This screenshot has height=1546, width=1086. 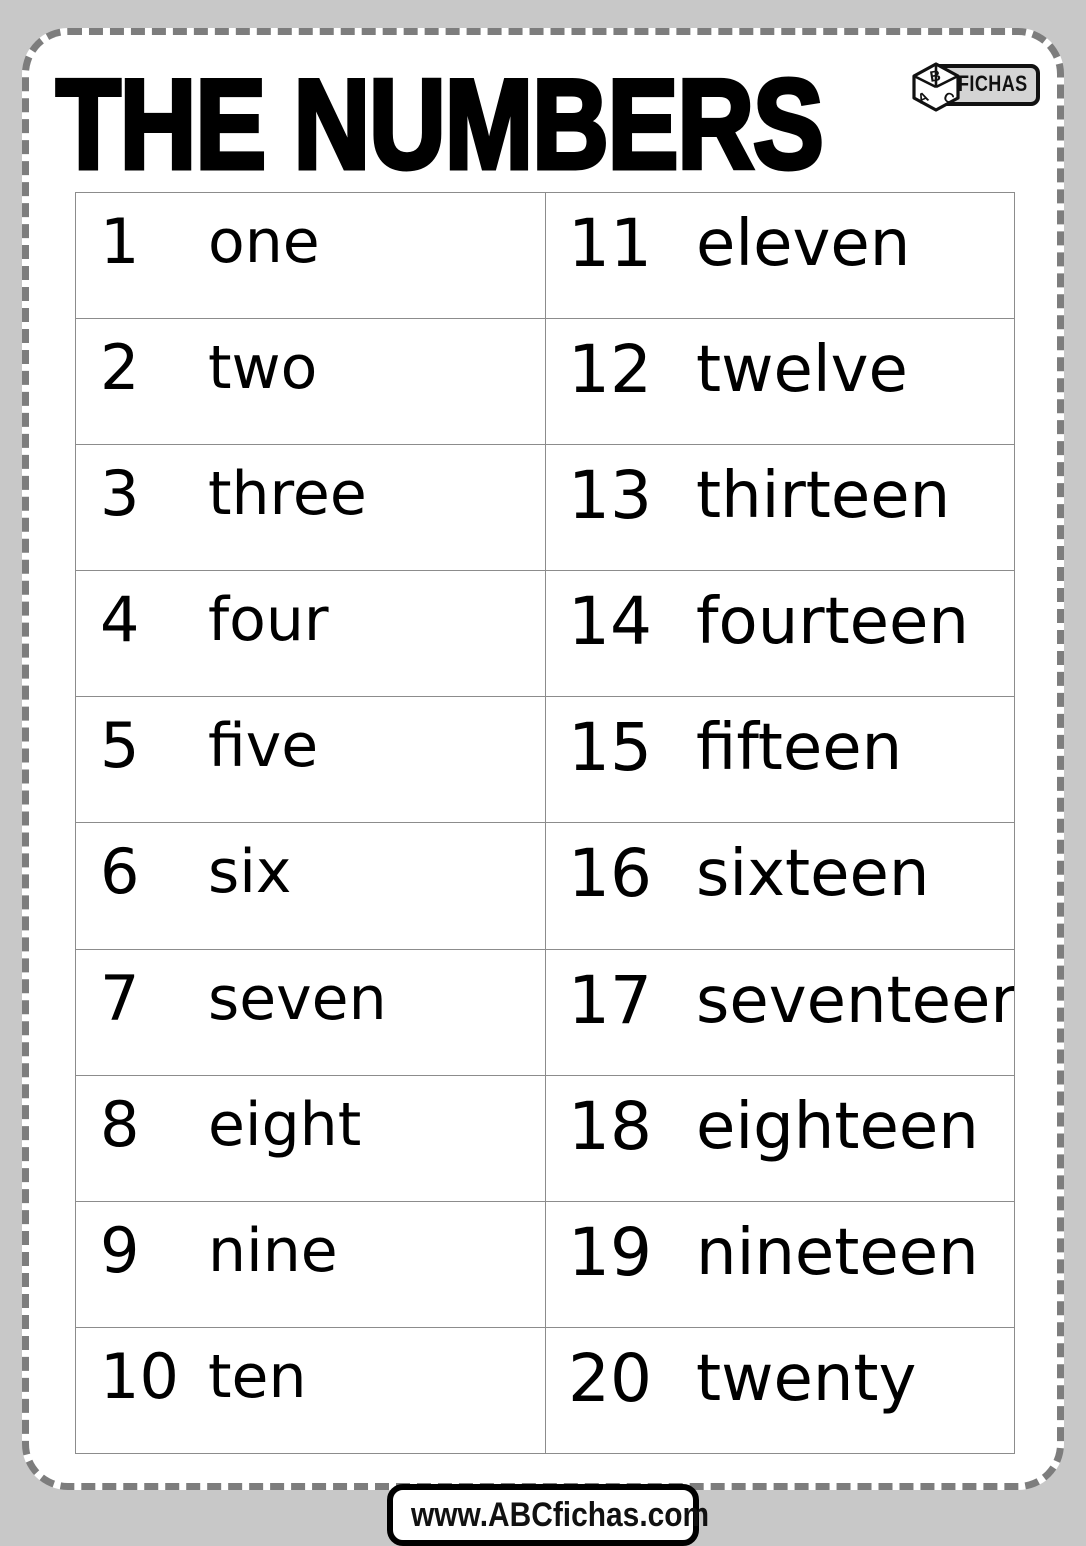 I want to click on numeral: 2, so click(x=120, y=368).